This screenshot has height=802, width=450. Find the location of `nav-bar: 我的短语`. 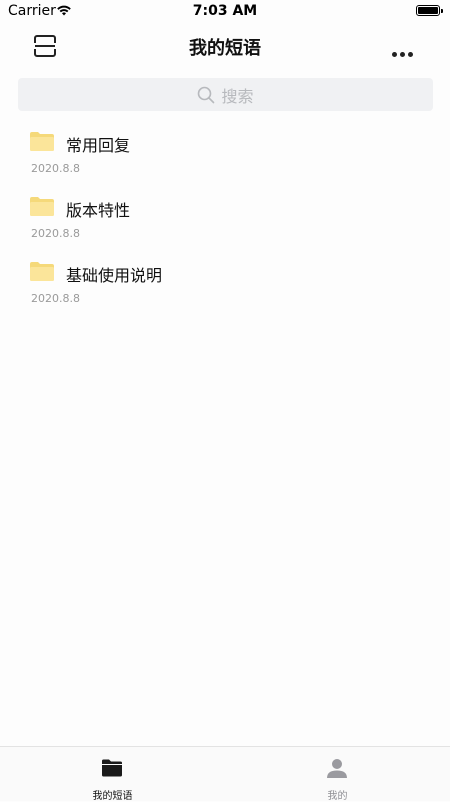

nav-bar: 我的短语 is located at coordinates (225, 47).